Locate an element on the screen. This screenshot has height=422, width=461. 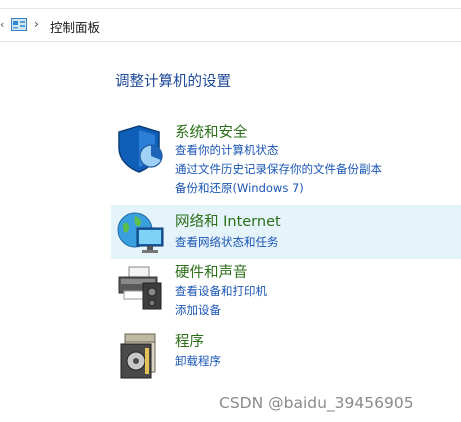
watermark: CSDN @baidu_39456905 is located at coordinates (316, 403).